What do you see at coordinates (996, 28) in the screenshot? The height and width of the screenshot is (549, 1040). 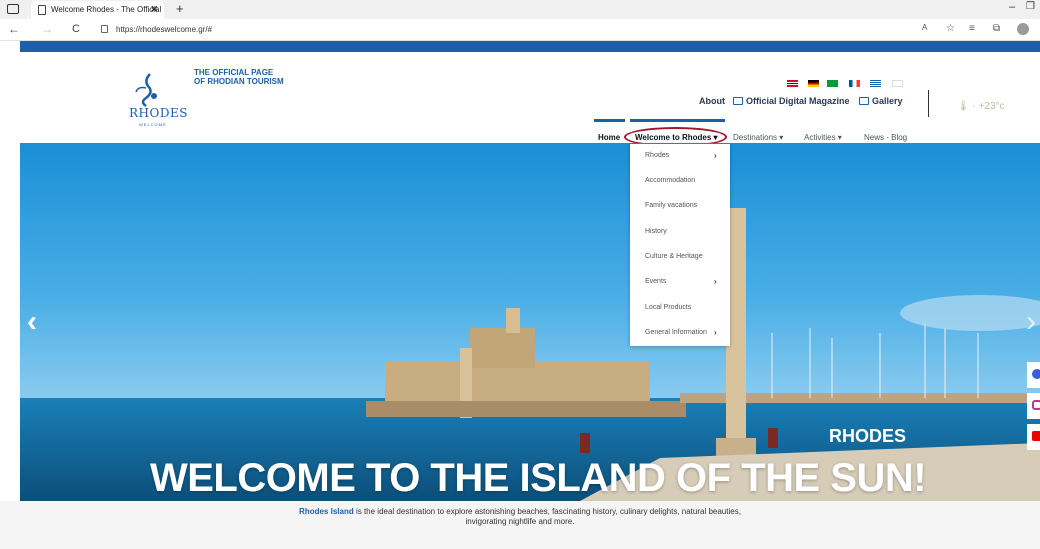 I see `collections-icon: ⧉` at bounding box center [996, 28].